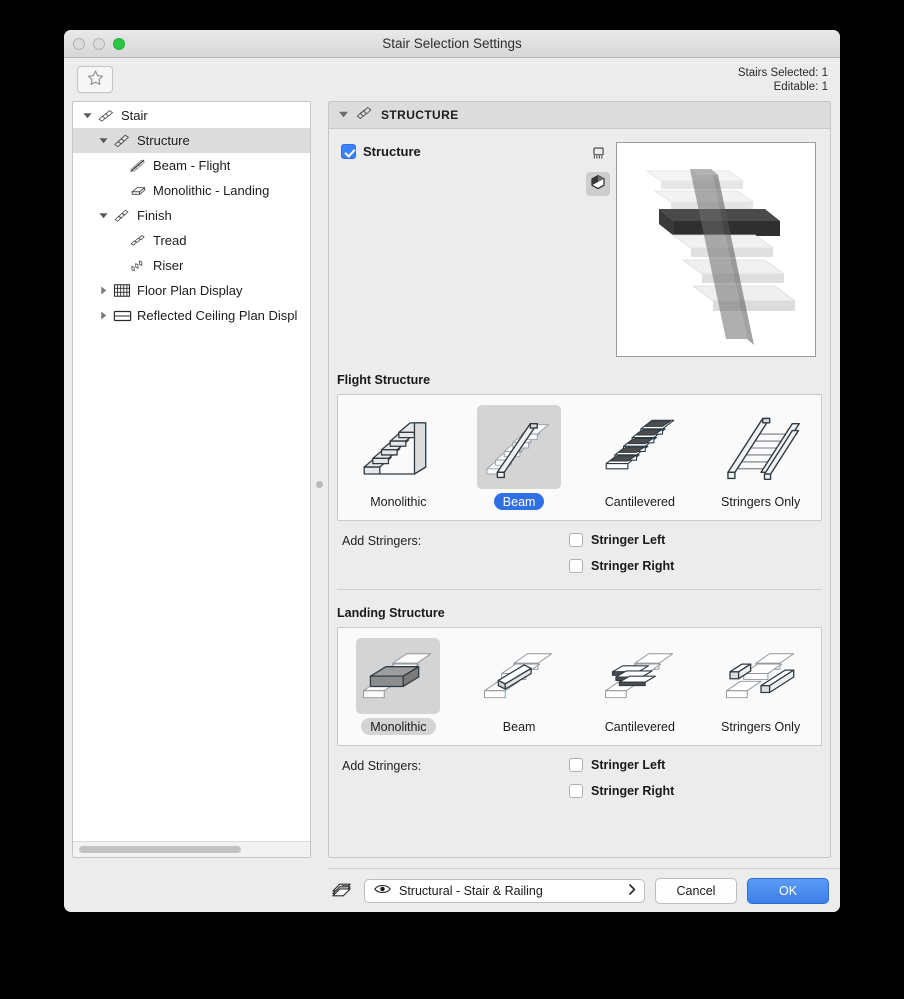 This screenshot has height=999, width=904. I want to click on landing-structure-stringer-right-checkbox-row: Stringer Right, so click(621, 791).